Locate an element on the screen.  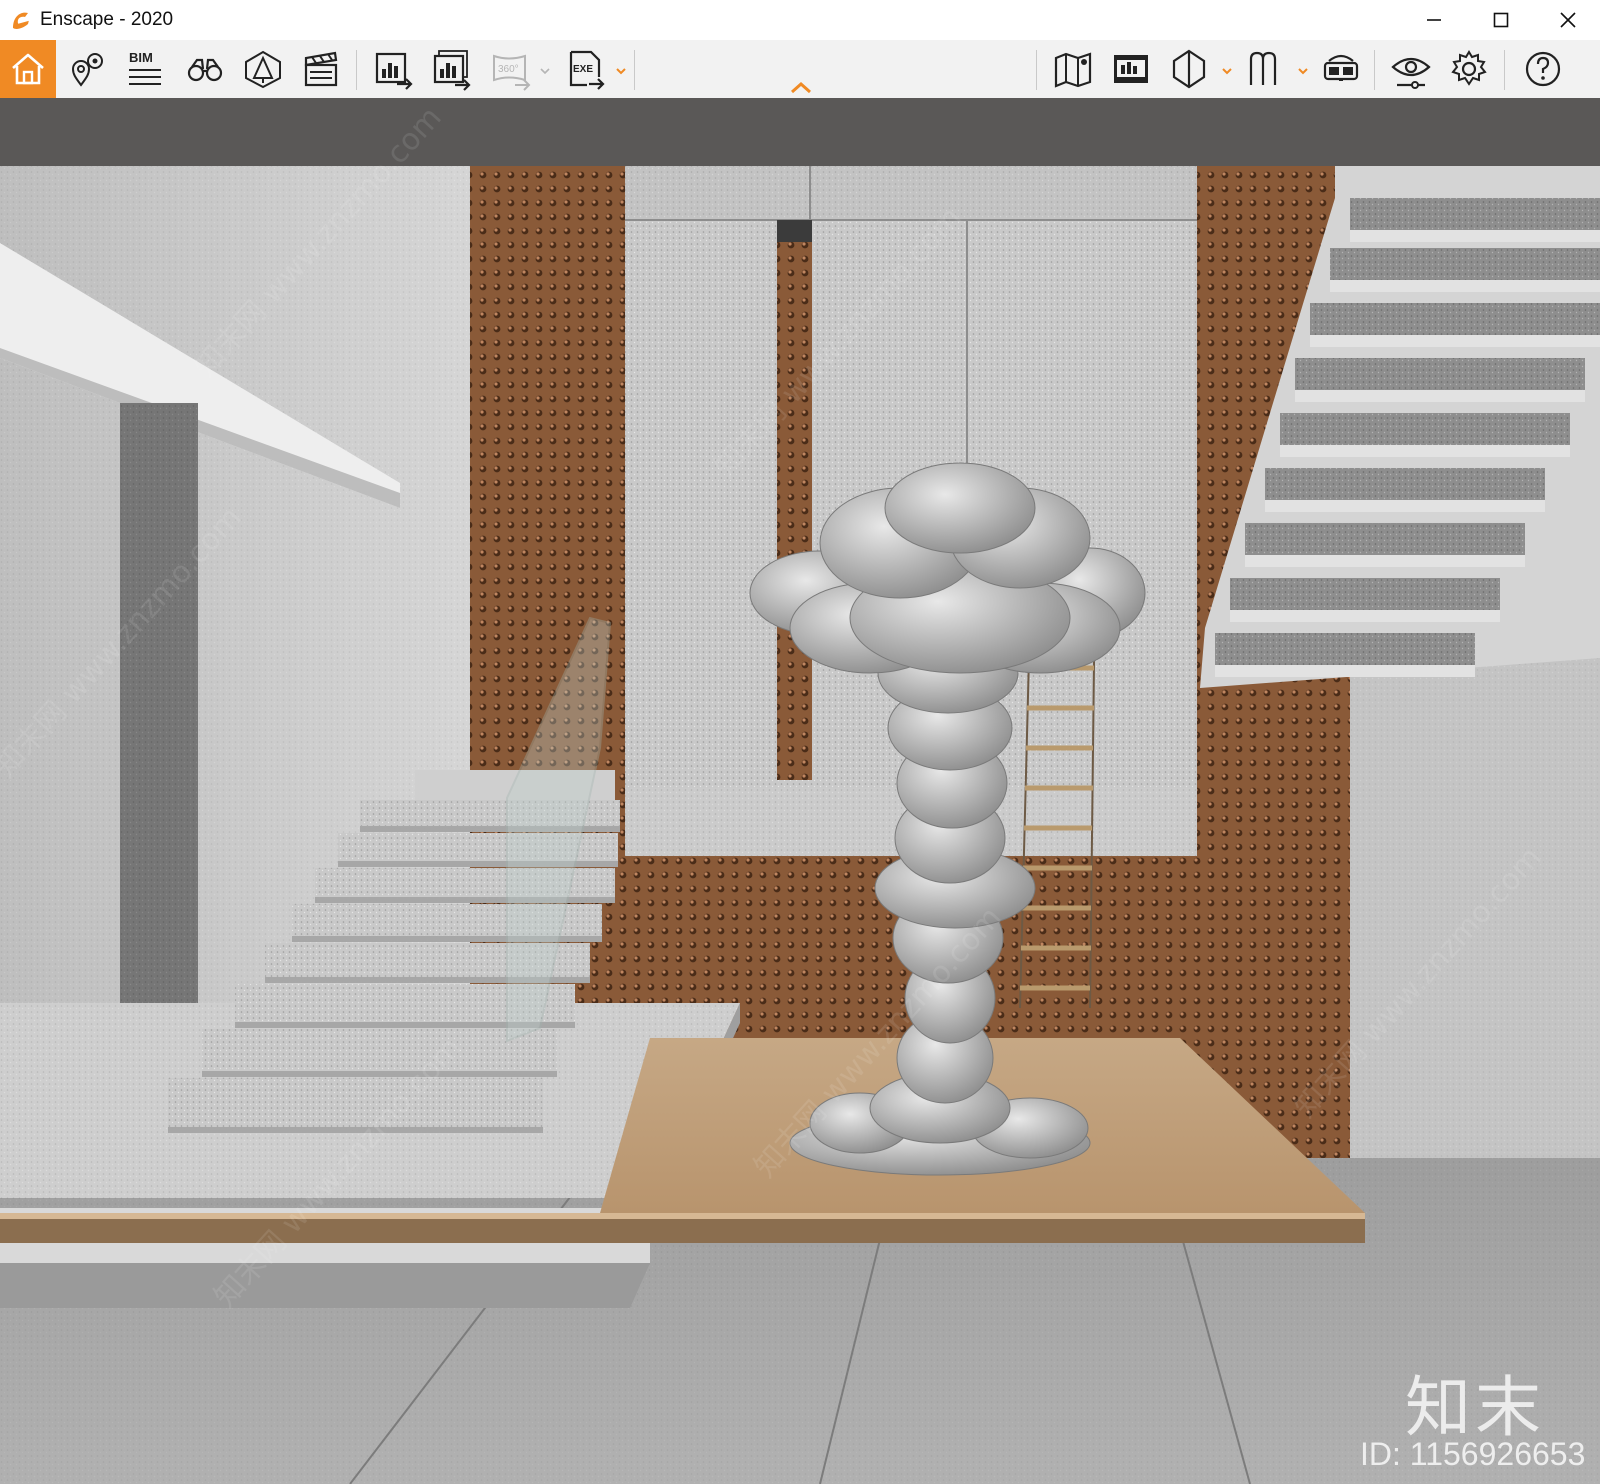
materials-dropdown-chevron-icon is located at coordinates (1303, 71).